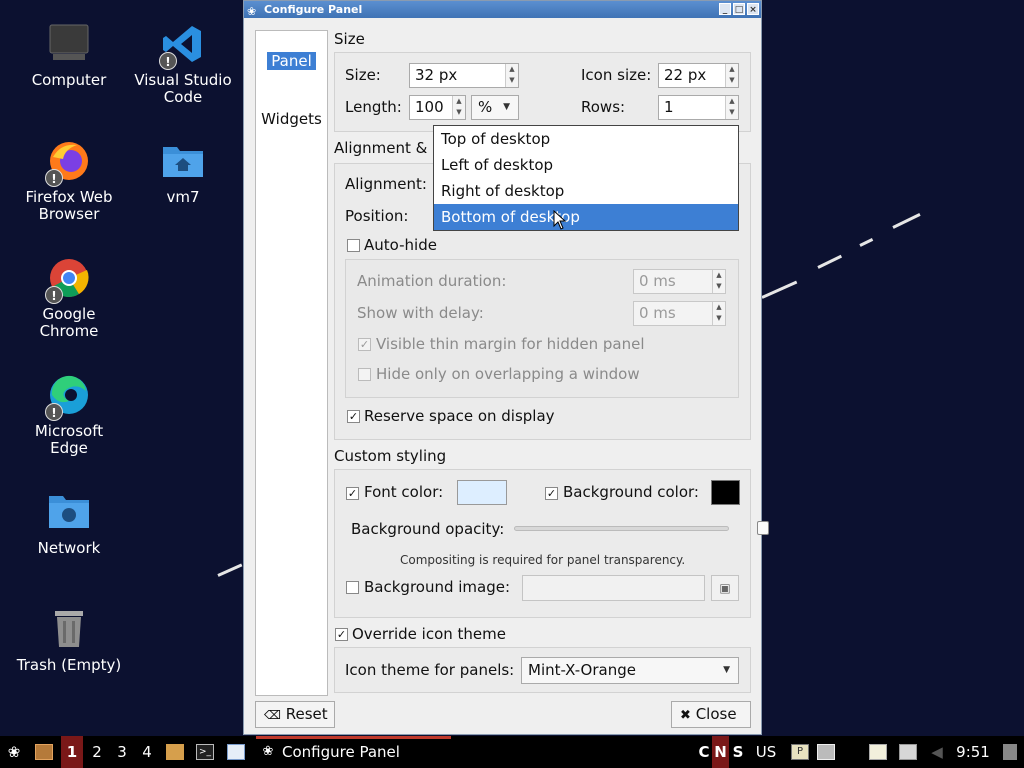  What do you see at coordinates (586, 165) in the screenshot?
I see `position-option-left: Left of desktop` at bounding box center [586, 165].